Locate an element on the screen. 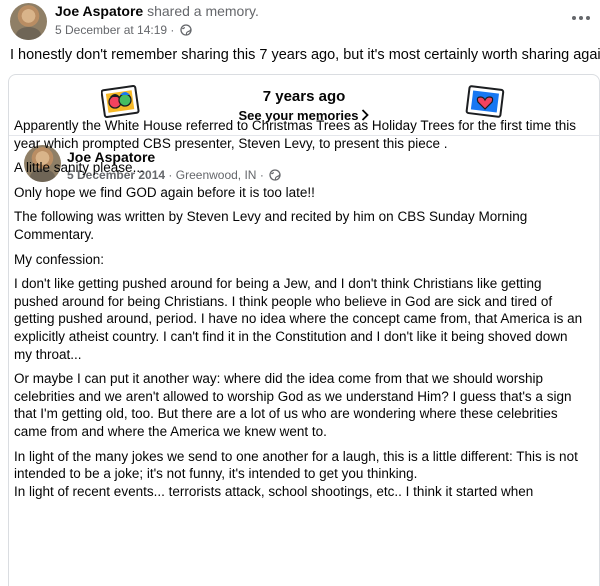 The width and height of the screenshot is (600, 586). avatar is located at coordinates (28, 21).